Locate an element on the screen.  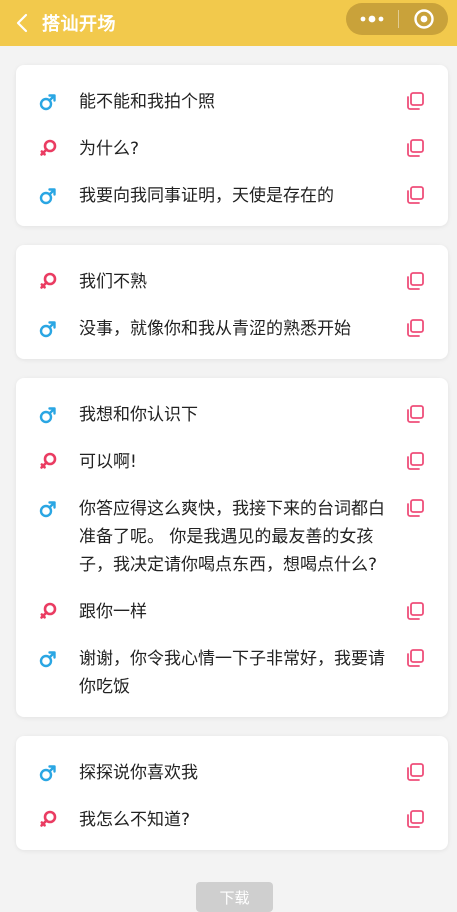
dialogue-text: 能不能和我拍个照 is located at coordinates (147, 102).